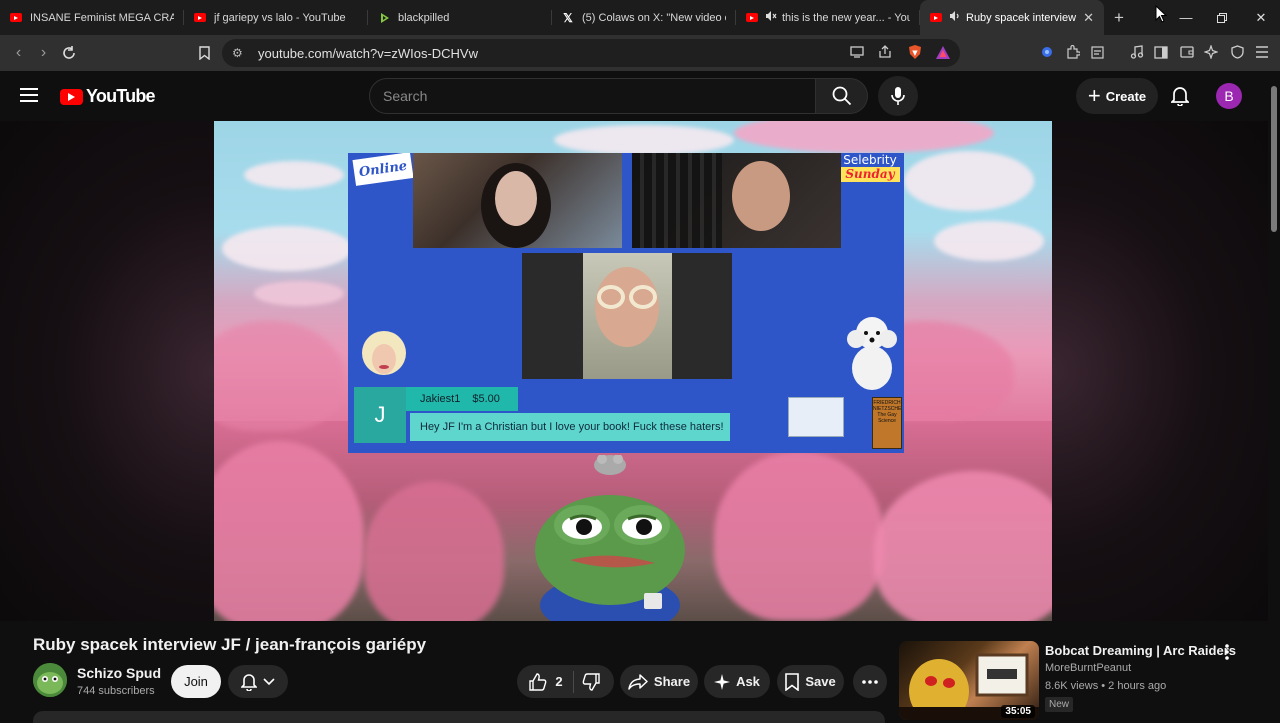  Describe the element at coordinates (672, 681) in the screenshot. I see `share-label: Share` at that location.